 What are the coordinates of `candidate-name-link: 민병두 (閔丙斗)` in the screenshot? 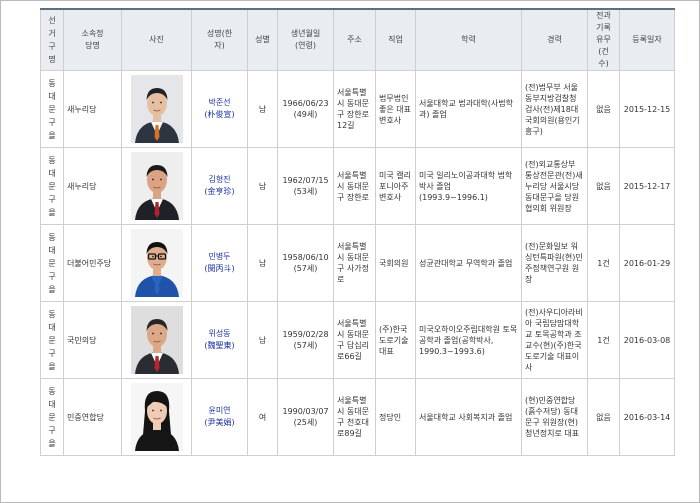 It's located at (220, 263).